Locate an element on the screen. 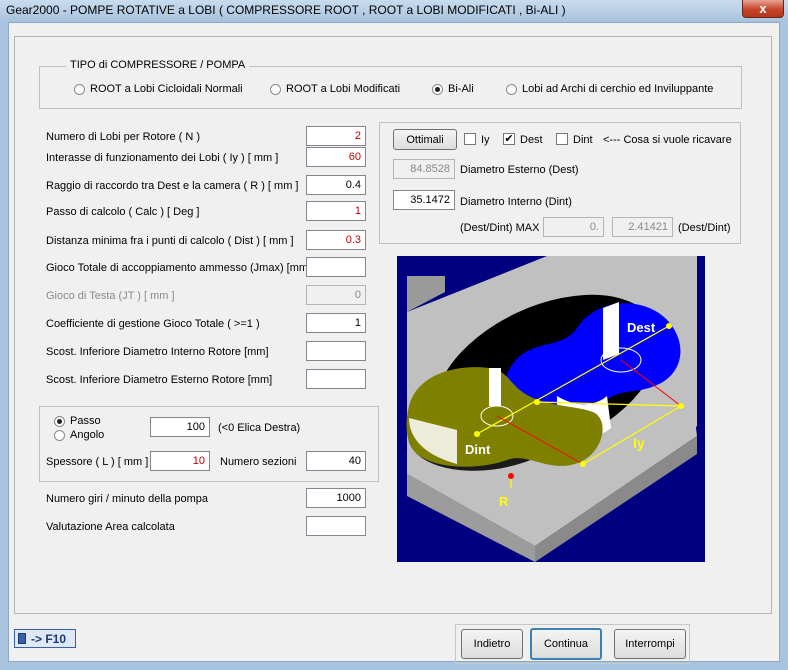 This screenshot has width=788, height=670. param-field-8: 1 is located at coordinates (336, 323).